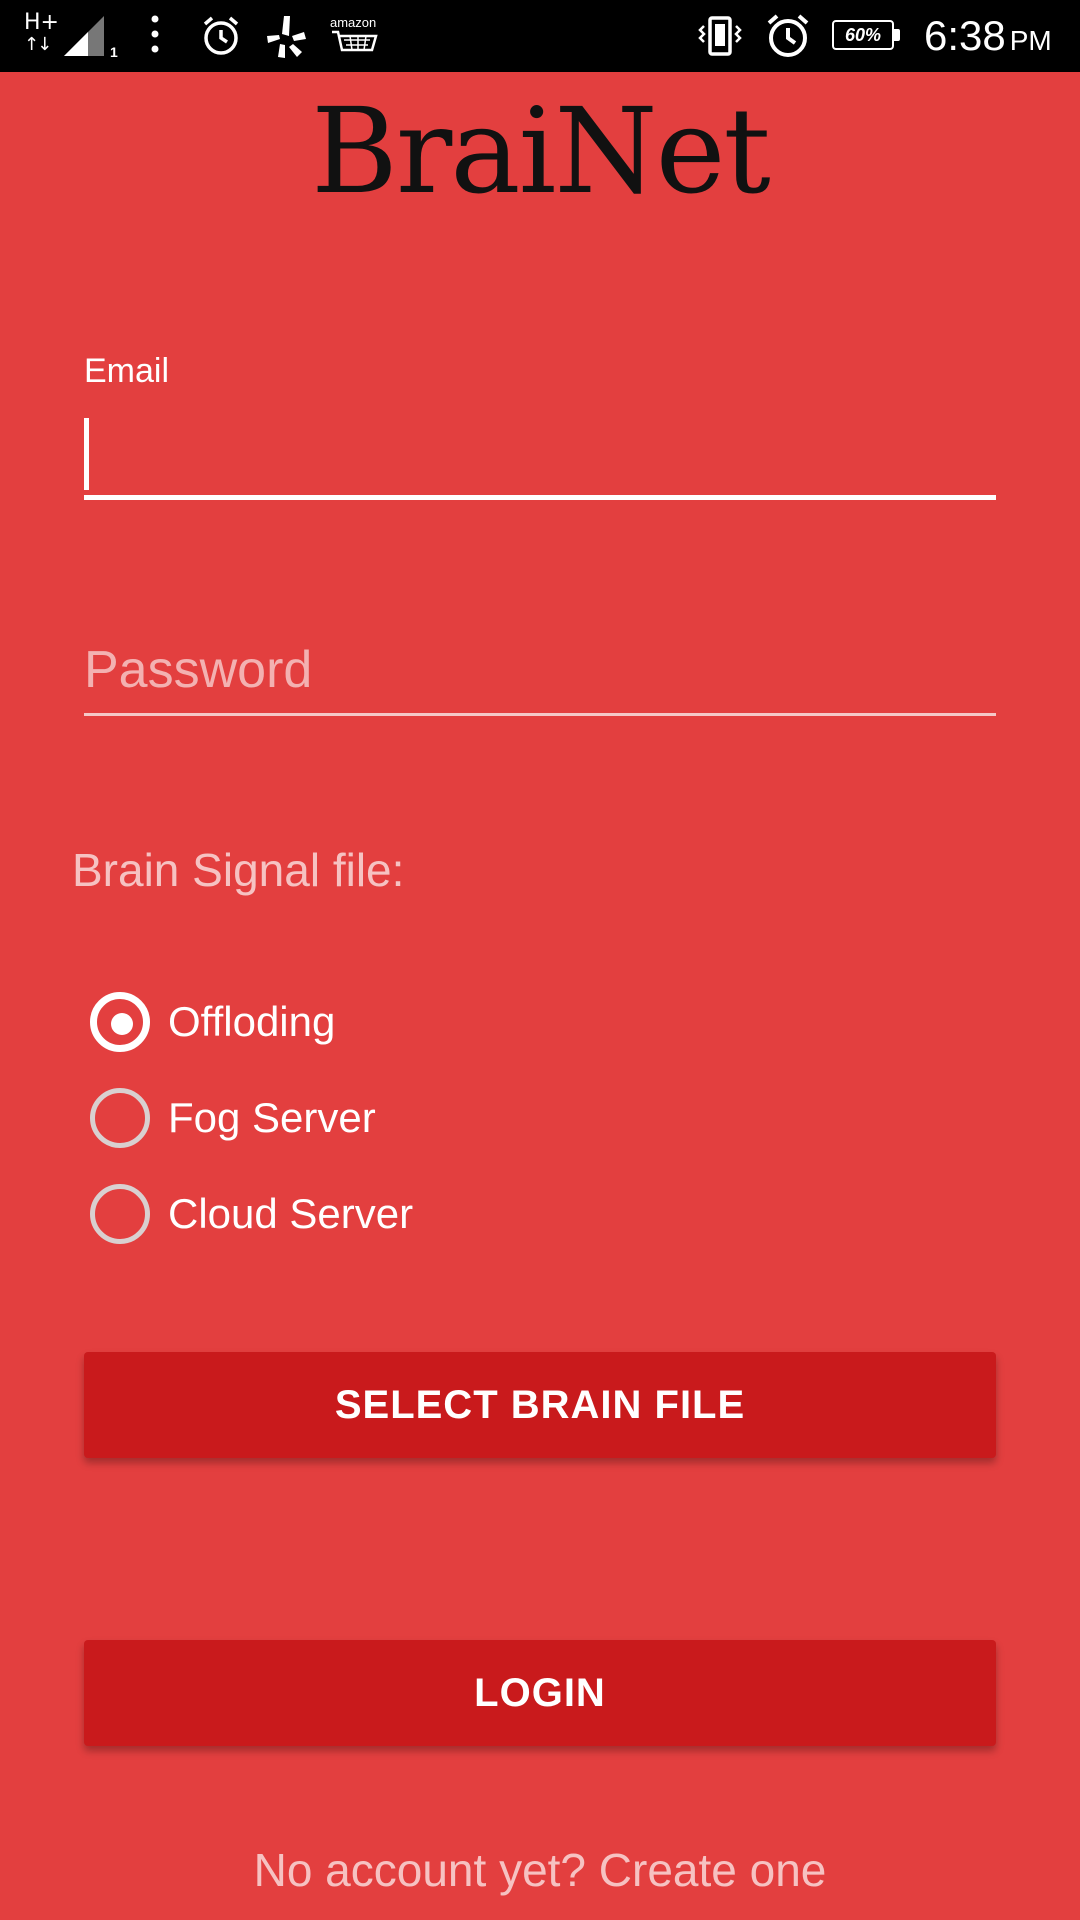 The image size is (1080, 1920). I want to click on clock-ampm: PM, so click(1030, 40).